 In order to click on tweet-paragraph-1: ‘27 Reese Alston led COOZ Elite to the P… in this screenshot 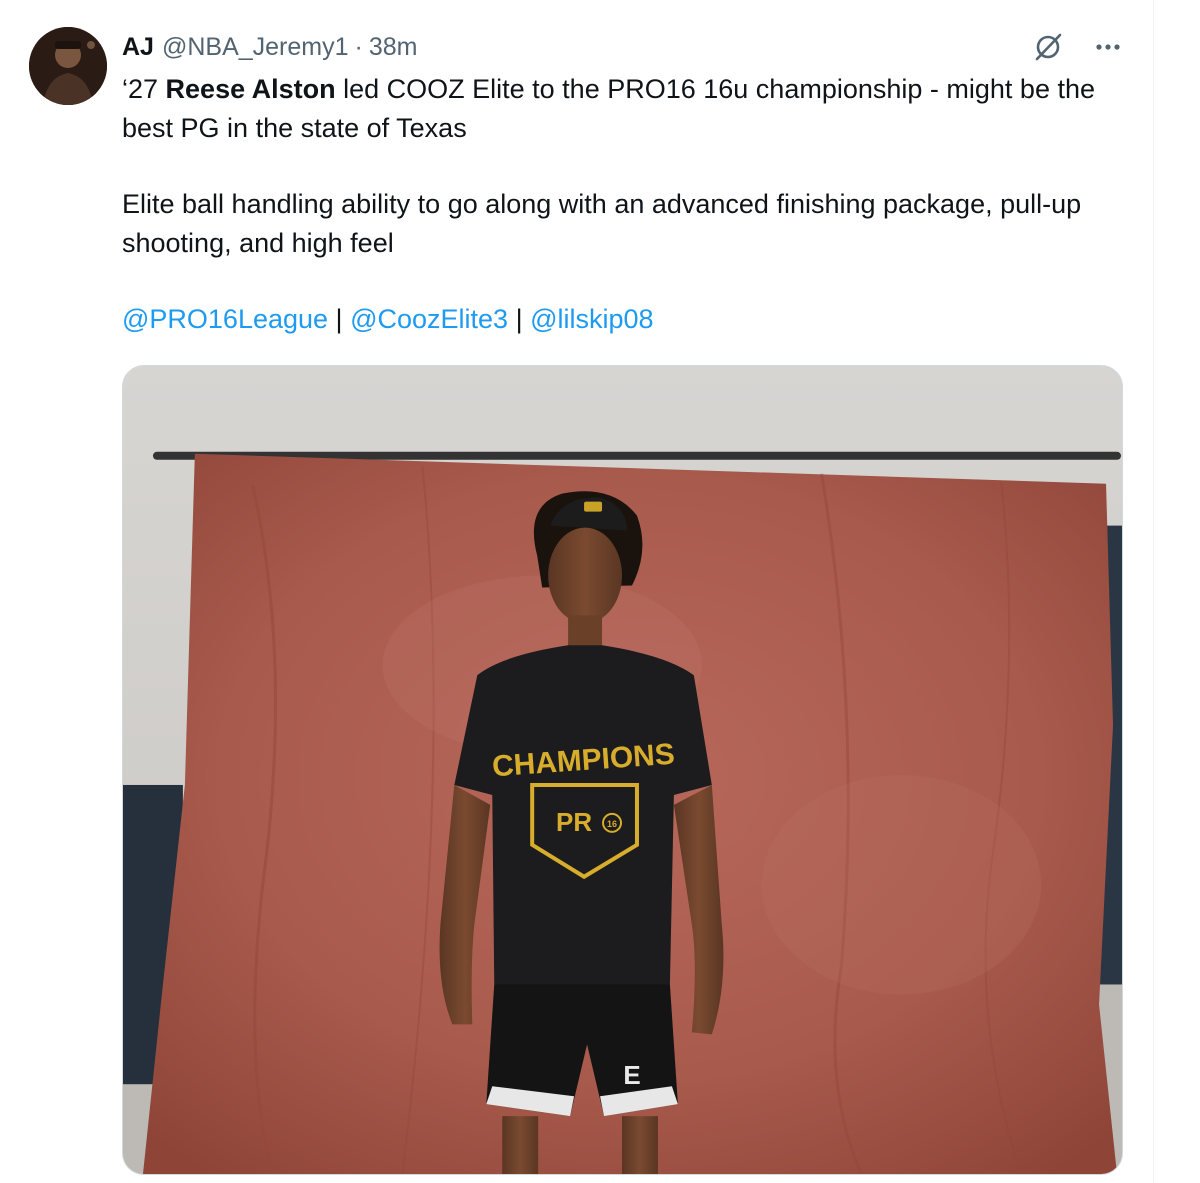, I will do `click(627, 109)`.